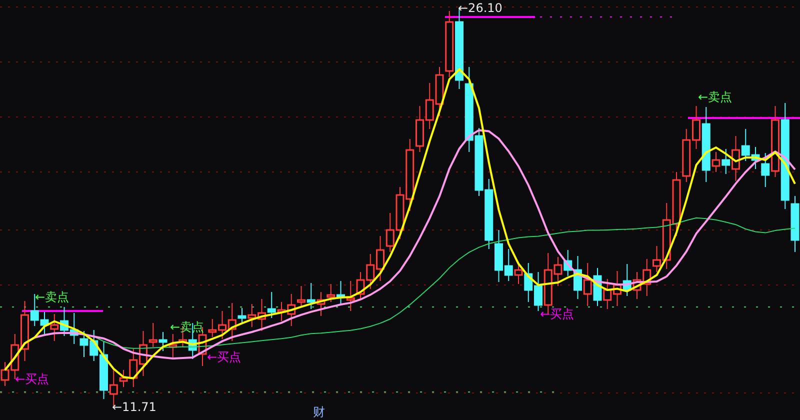  What do you see at coordinates (134, 407) in the screenshot?
I see `price-label: ←11.71` at bounding box center [134, 407].